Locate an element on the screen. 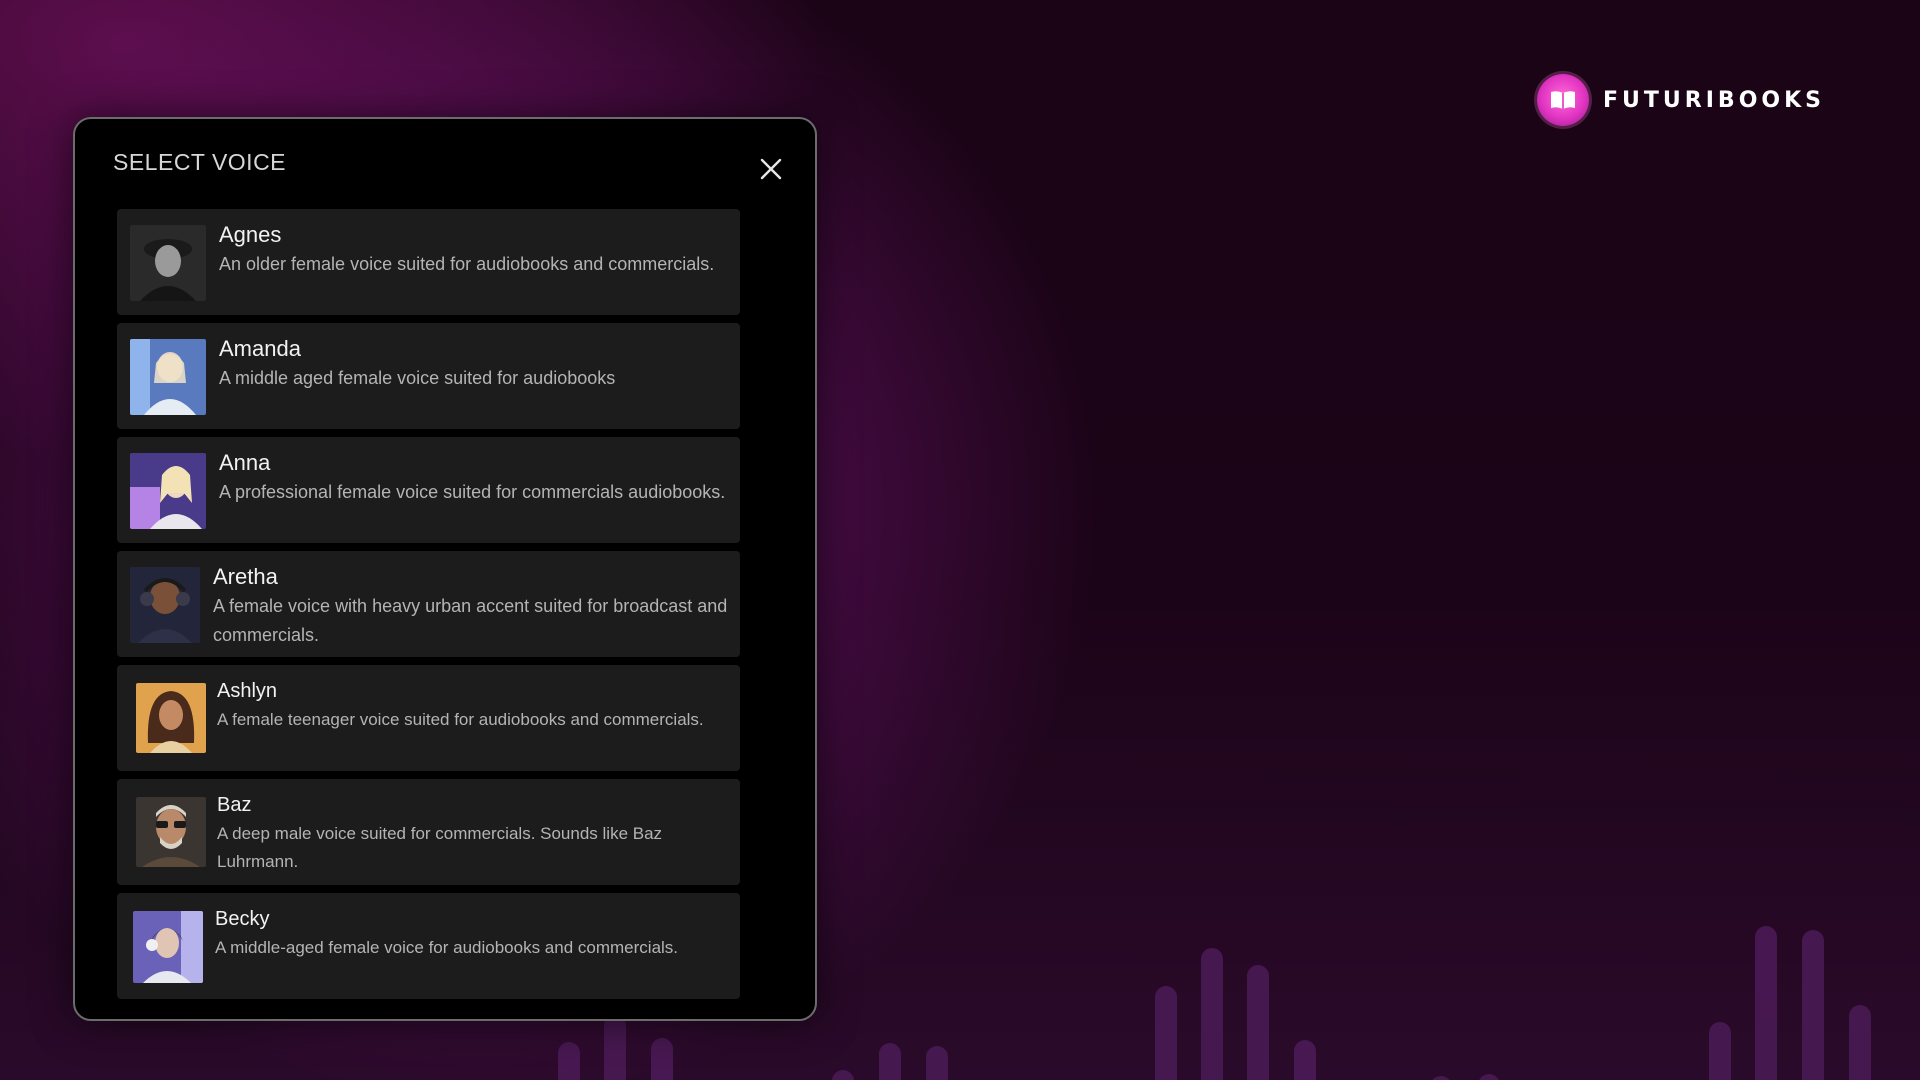  open-book-icon is located at coordinates (1563, 100).